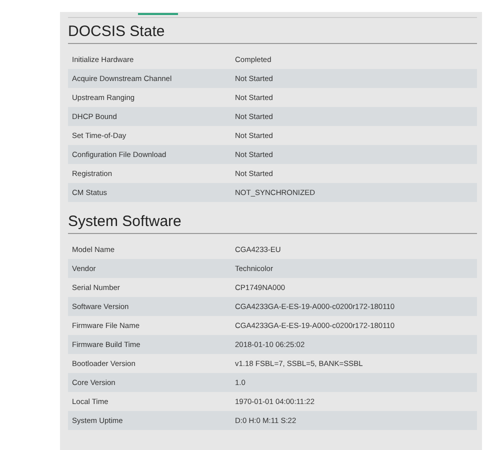 This screenshot has width=486, height=450. I want to click on section-heading: System Software, so click(272, 221).